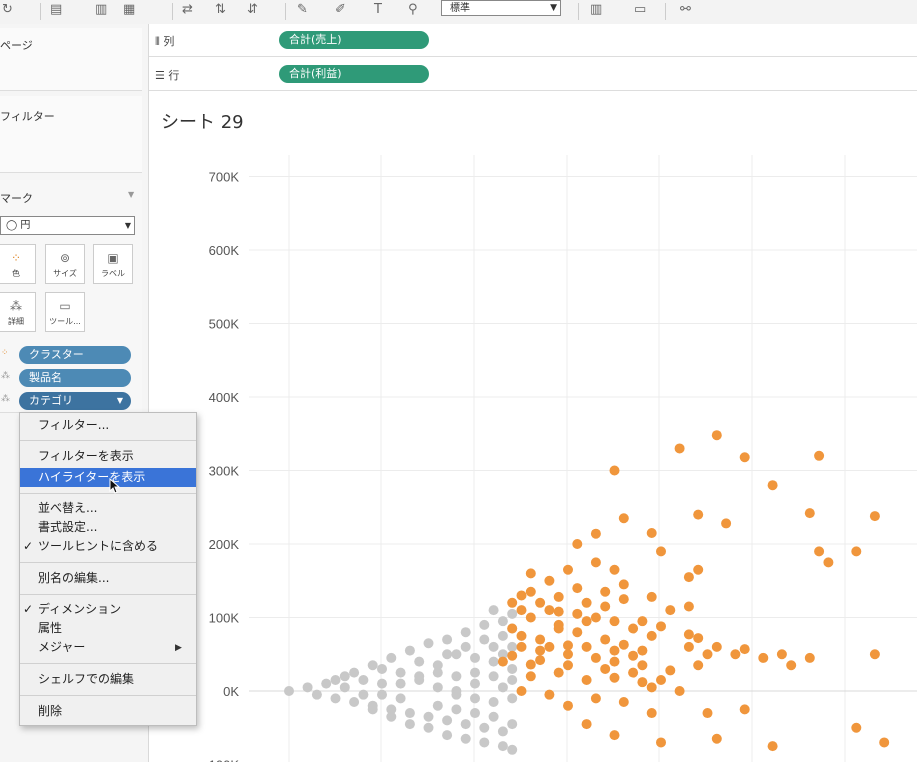 This screenshot has width=917, height=762. Describe the element at coordinates (18, 312) in the screenshot. I see `detail-button: ⁂ 詳細` at that location.